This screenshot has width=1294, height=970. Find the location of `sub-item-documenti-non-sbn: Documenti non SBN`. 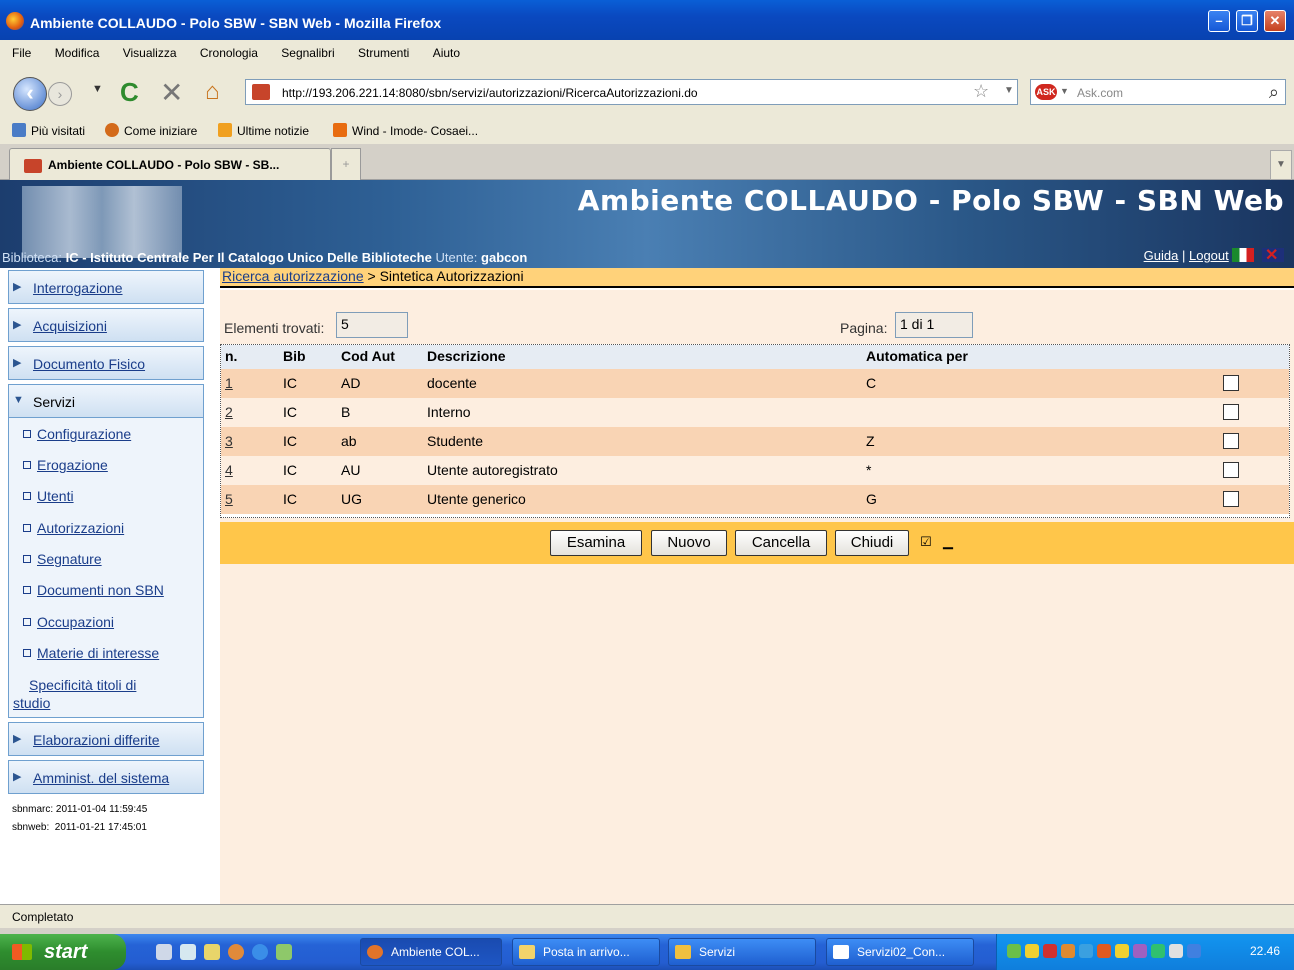

sub-item-documenti-non-sbn: Documenti non SBN is located at coordinates (93, 590).